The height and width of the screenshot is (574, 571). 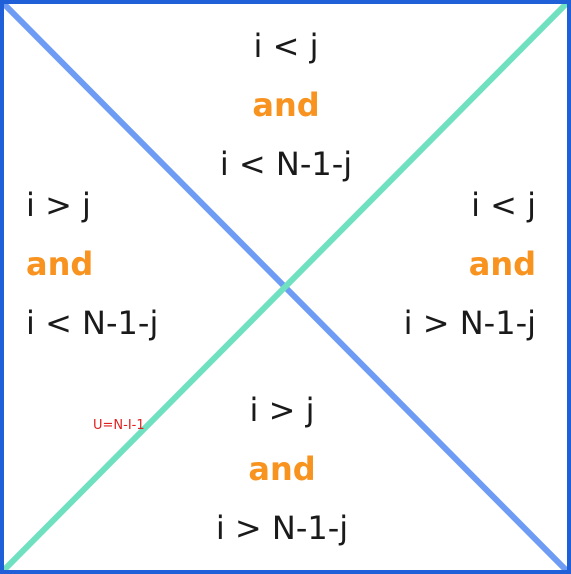 What do you see at coordinates (286, 46) in the screenshot?
I see `region-top-line-1: i < j` at bounding box center [286, 46].